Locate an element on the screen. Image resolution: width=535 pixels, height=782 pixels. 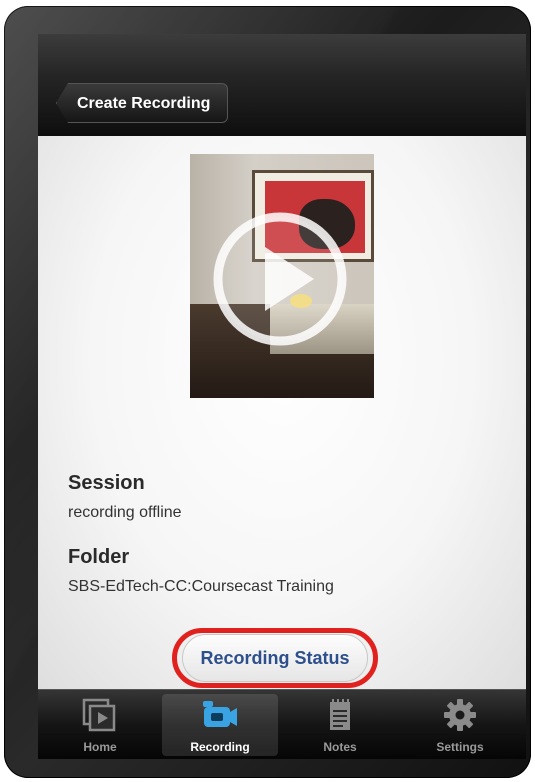
home-icon is located at coordinates (99, 715).